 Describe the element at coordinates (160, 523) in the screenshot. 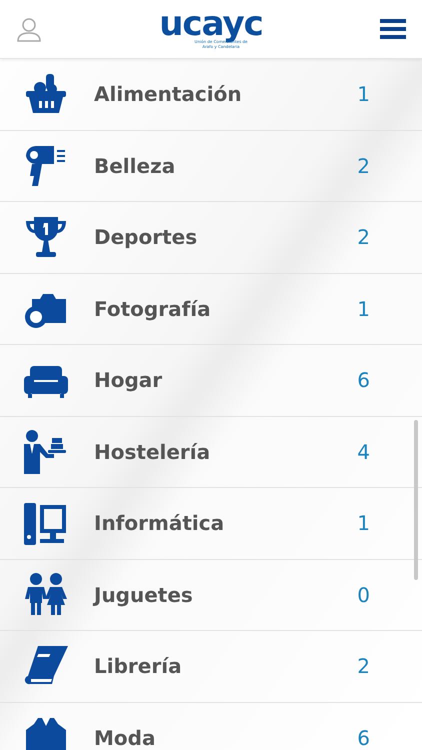

I see `category-label: Informática` at that location.